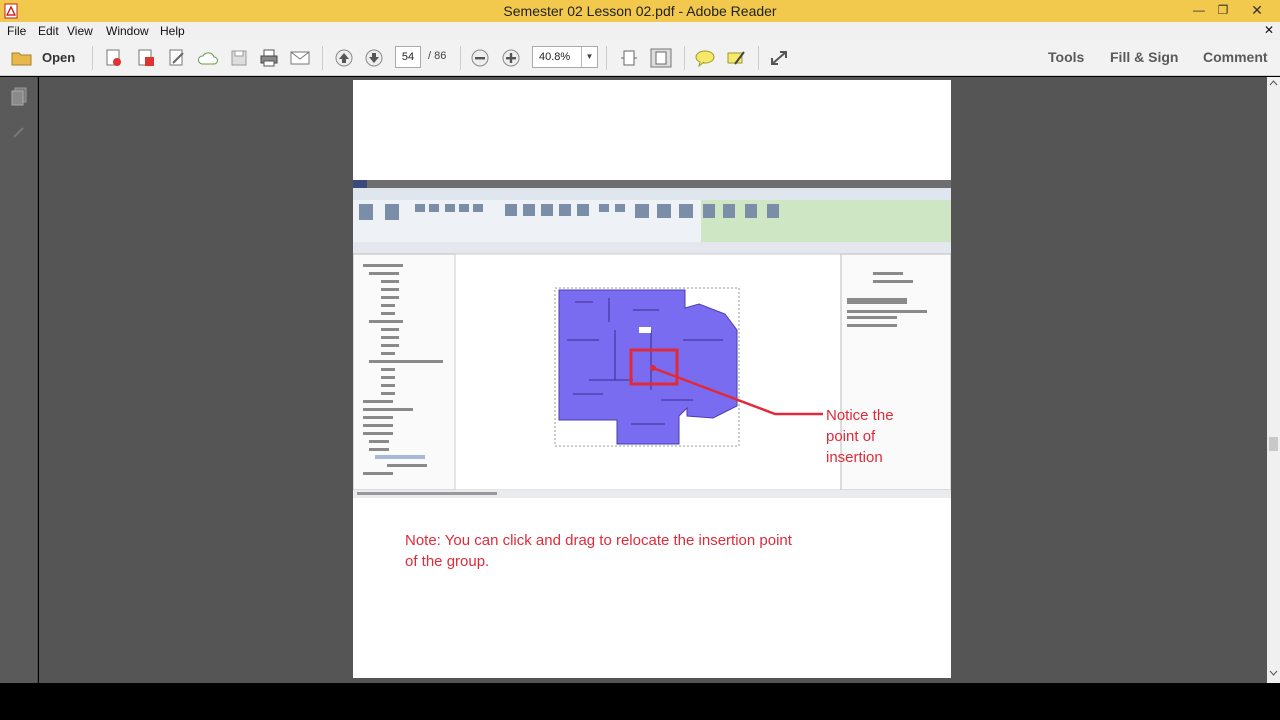  Describe the element at coordinates (1223, 11) in the screenshot. I see `restore-button: ❐` at that location.